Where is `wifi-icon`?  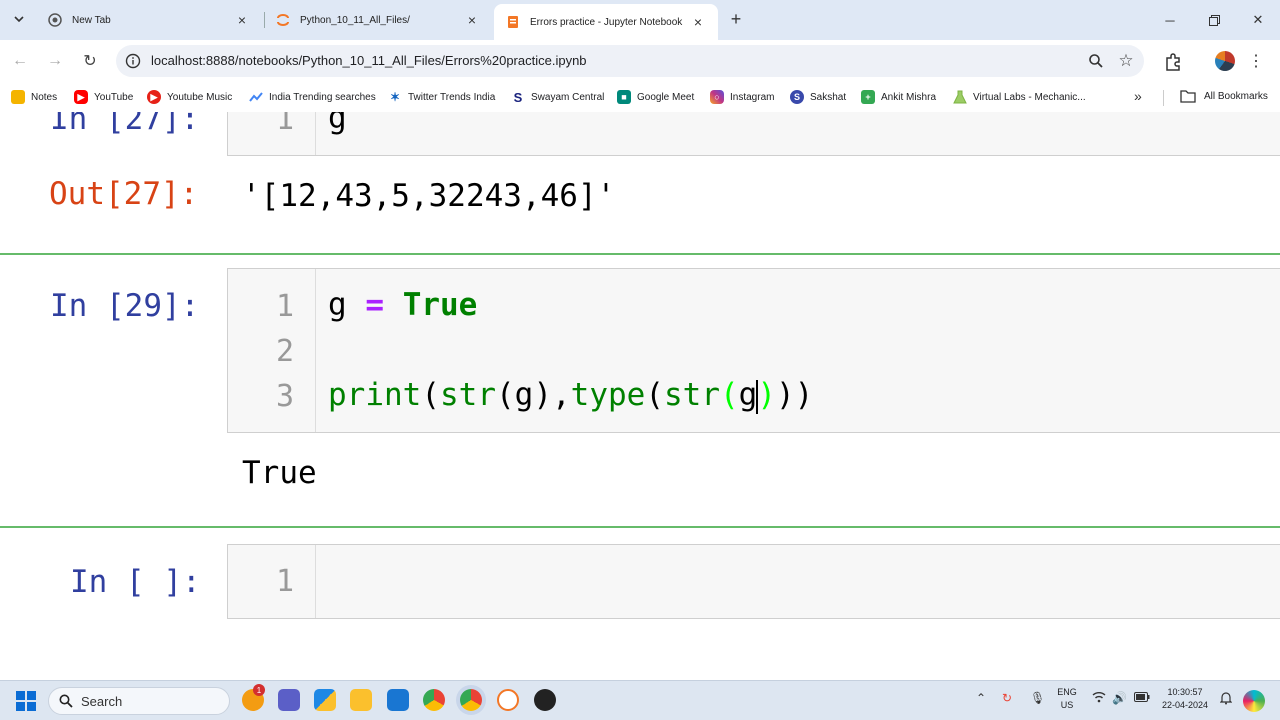 wifi-icon is located at coordinates (1099, 698).